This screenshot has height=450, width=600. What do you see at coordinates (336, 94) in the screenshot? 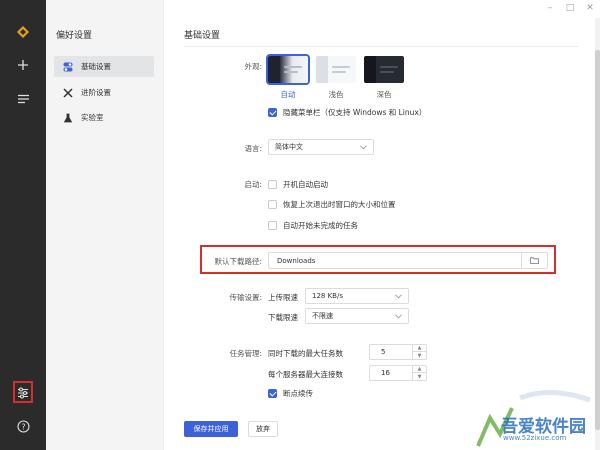
I see `theme-light-caption: 浅色` at bounding box center [336, 94].